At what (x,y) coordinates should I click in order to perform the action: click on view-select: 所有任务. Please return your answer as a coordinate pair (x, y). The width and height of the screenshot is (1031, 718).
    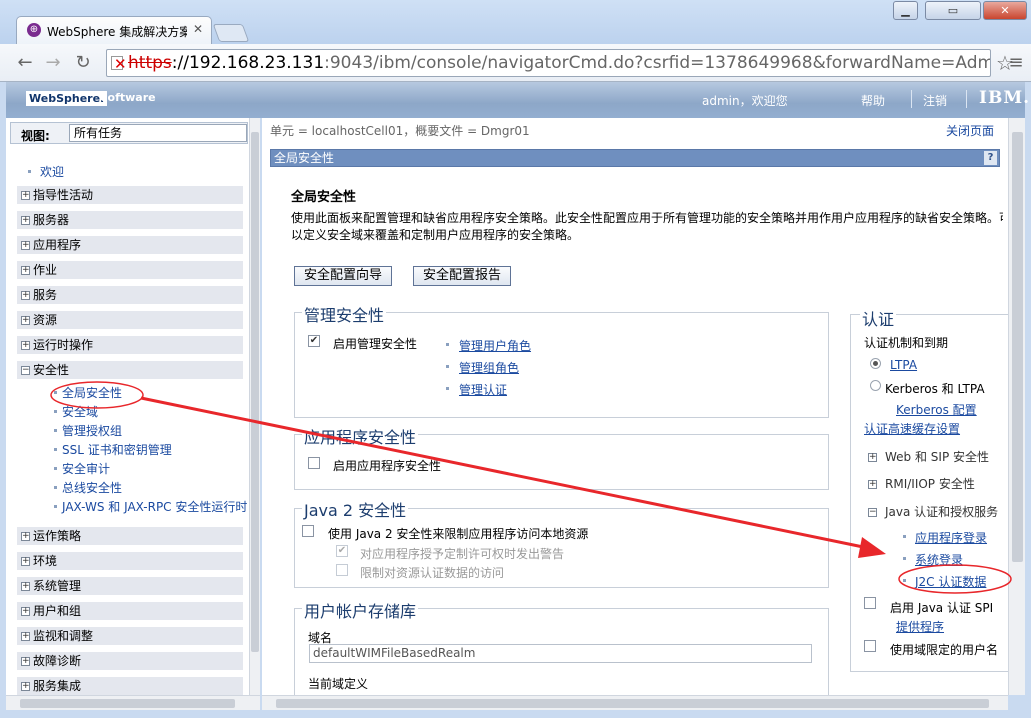
    Looking at the image, I should click on (158, 133).